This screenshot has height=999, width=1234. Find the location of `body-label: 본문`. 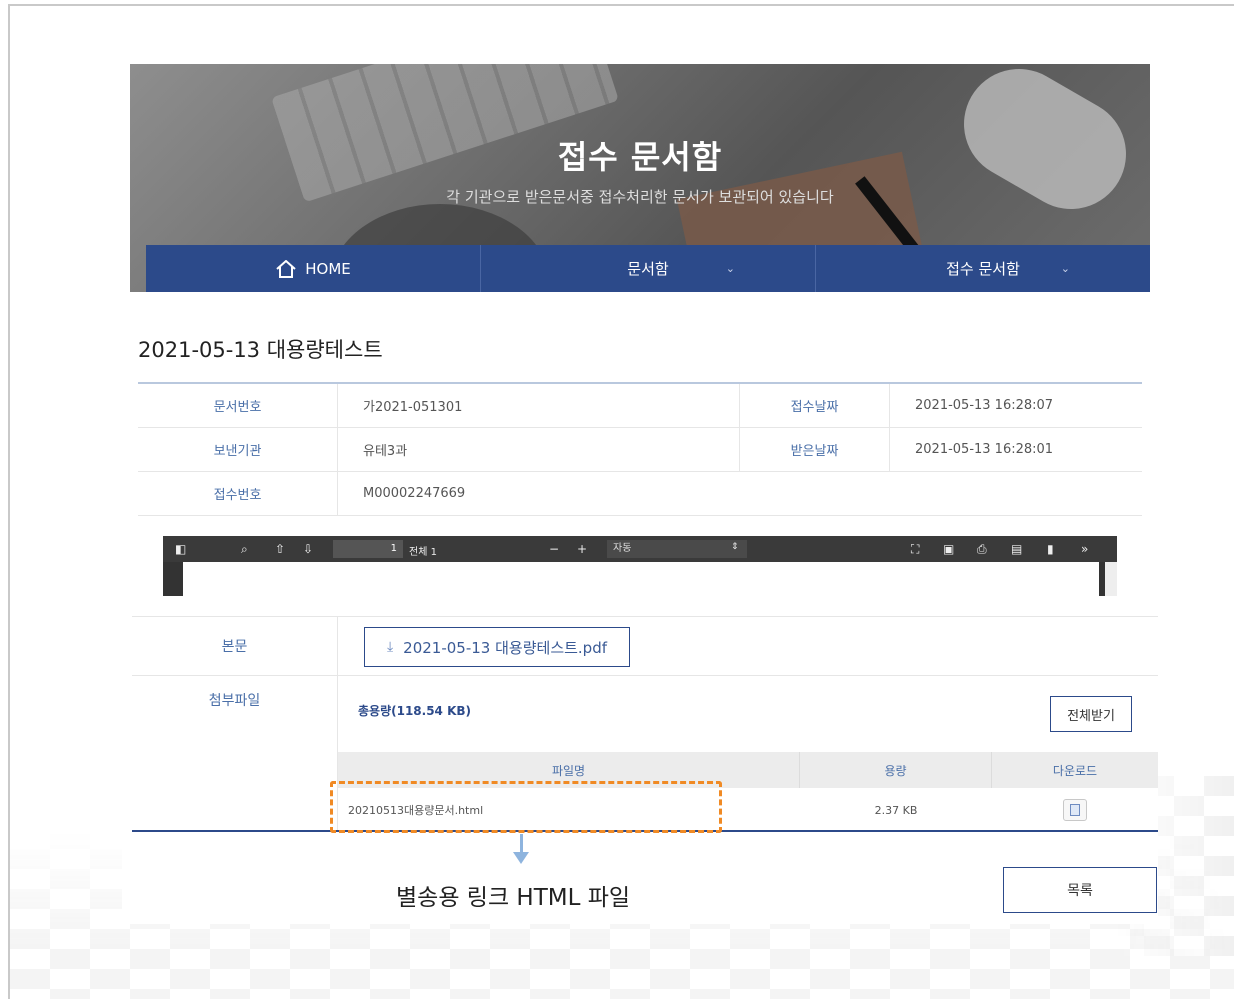

body-label: 본문 is located at coordinates (235, 646).